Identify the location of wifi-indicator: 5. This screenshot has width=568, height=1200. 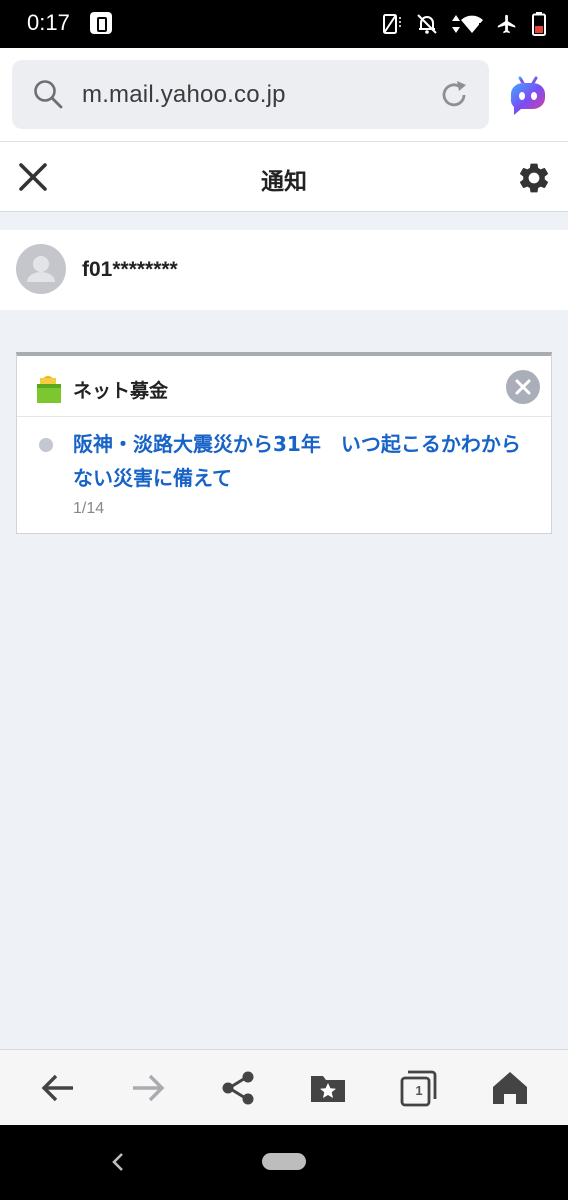
(468, 24).